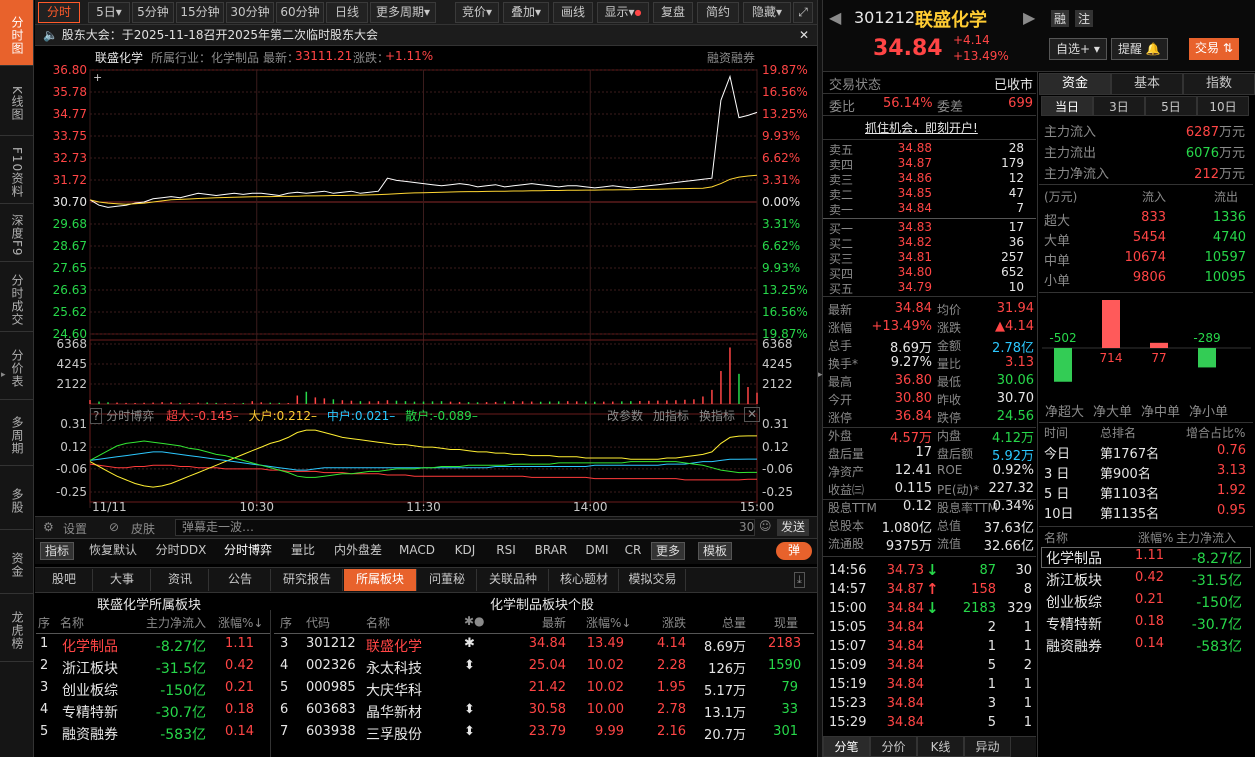 The width and height of the screenshot is (1255, 757). I want to click on bid-price: 34.83, so click(906, 227).